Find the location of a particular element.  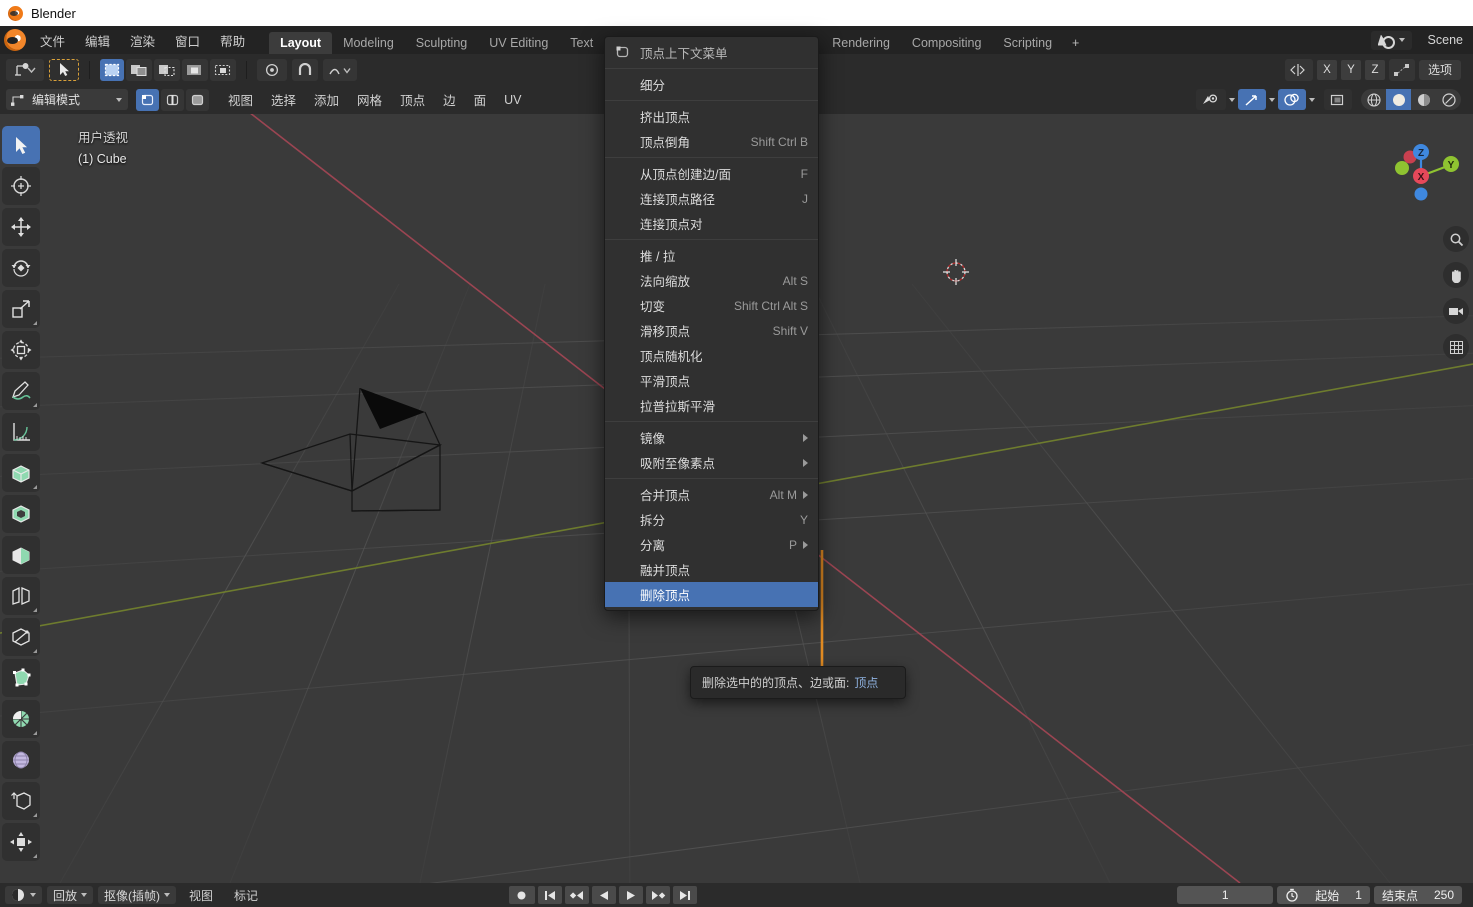

mirror-axis-x: X is located at coordinates (1326, 69).